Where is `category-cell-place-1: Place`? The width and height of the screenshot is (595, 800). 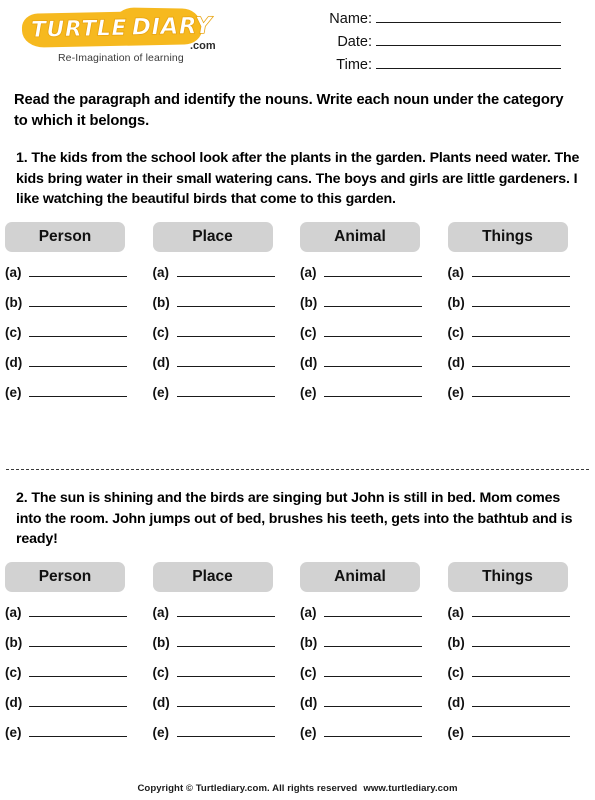
category-cell-place-1: Place is located at coordinates (224, 236).